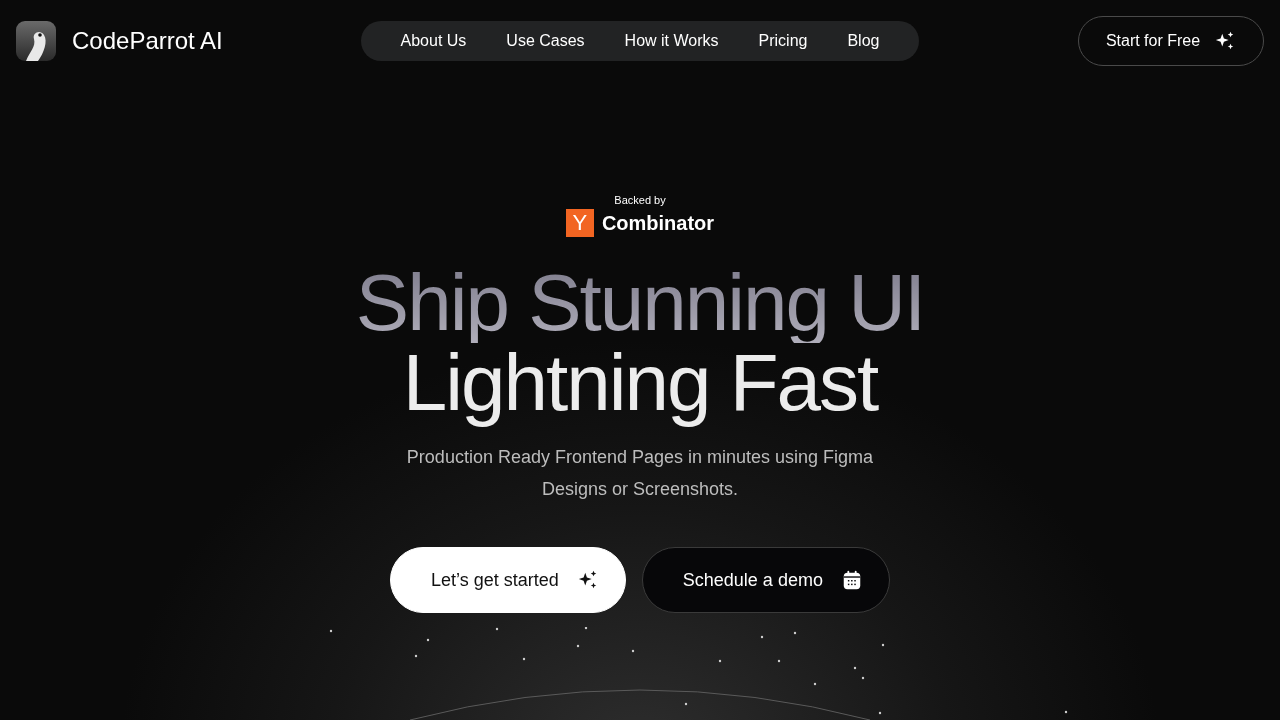 This screenshot has width=1280, height=720. Describe the element at coordinates (36, 41) in the screenshot. I see `parrot-logo-icon` at that location.